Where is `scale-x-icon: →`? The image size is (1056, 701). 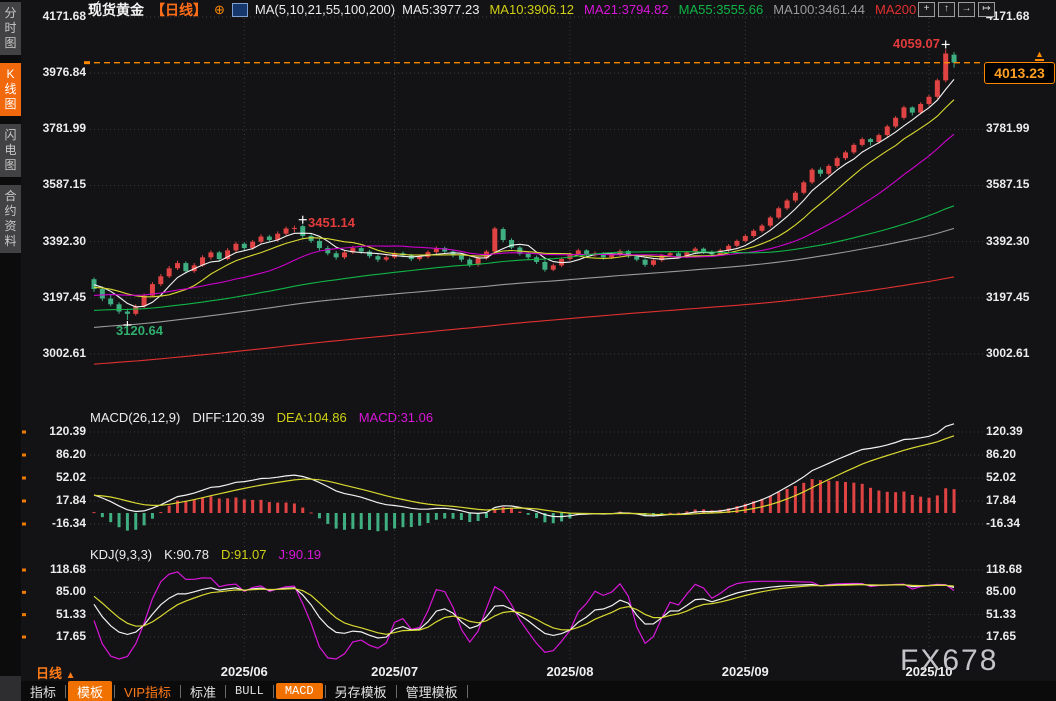
scale-x-icon: → is located at coordinates (966, 9).